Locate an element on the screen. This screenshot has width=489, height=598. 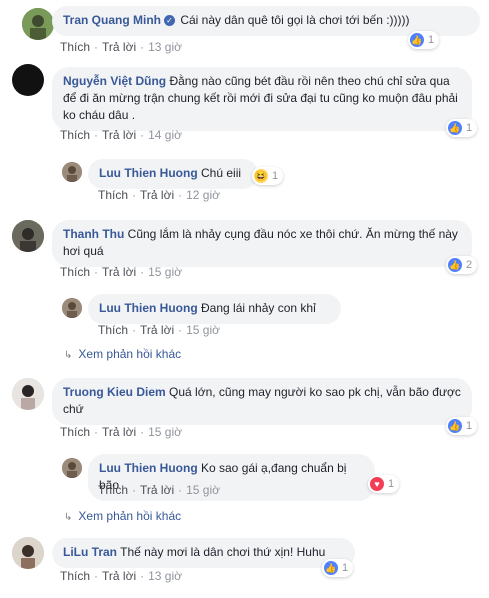
reaction-count: 😆 1 is located at coordinates (268, 176).